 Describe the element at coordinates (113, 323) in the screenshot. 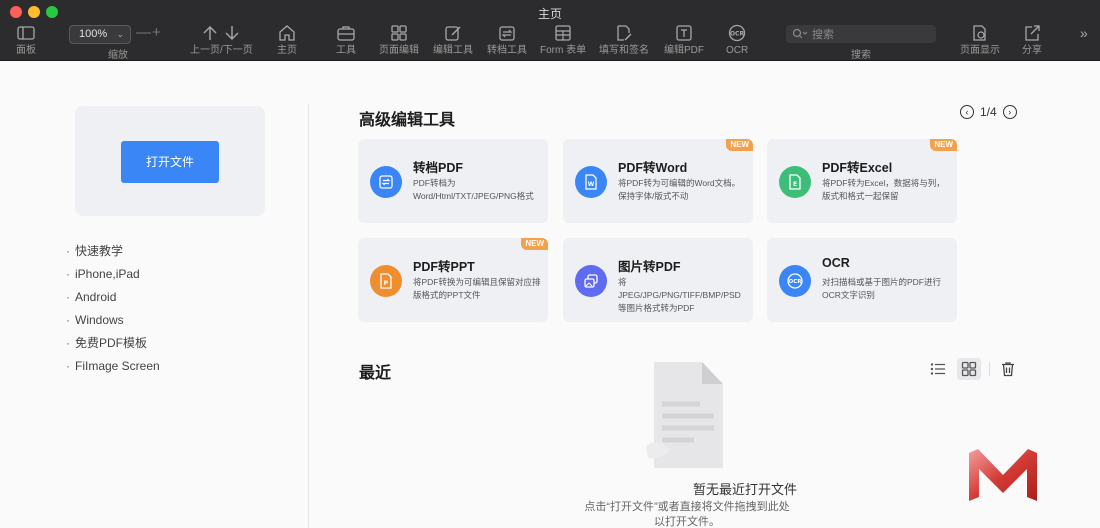

I see `sidebar-link-windows: Windows` at that location.